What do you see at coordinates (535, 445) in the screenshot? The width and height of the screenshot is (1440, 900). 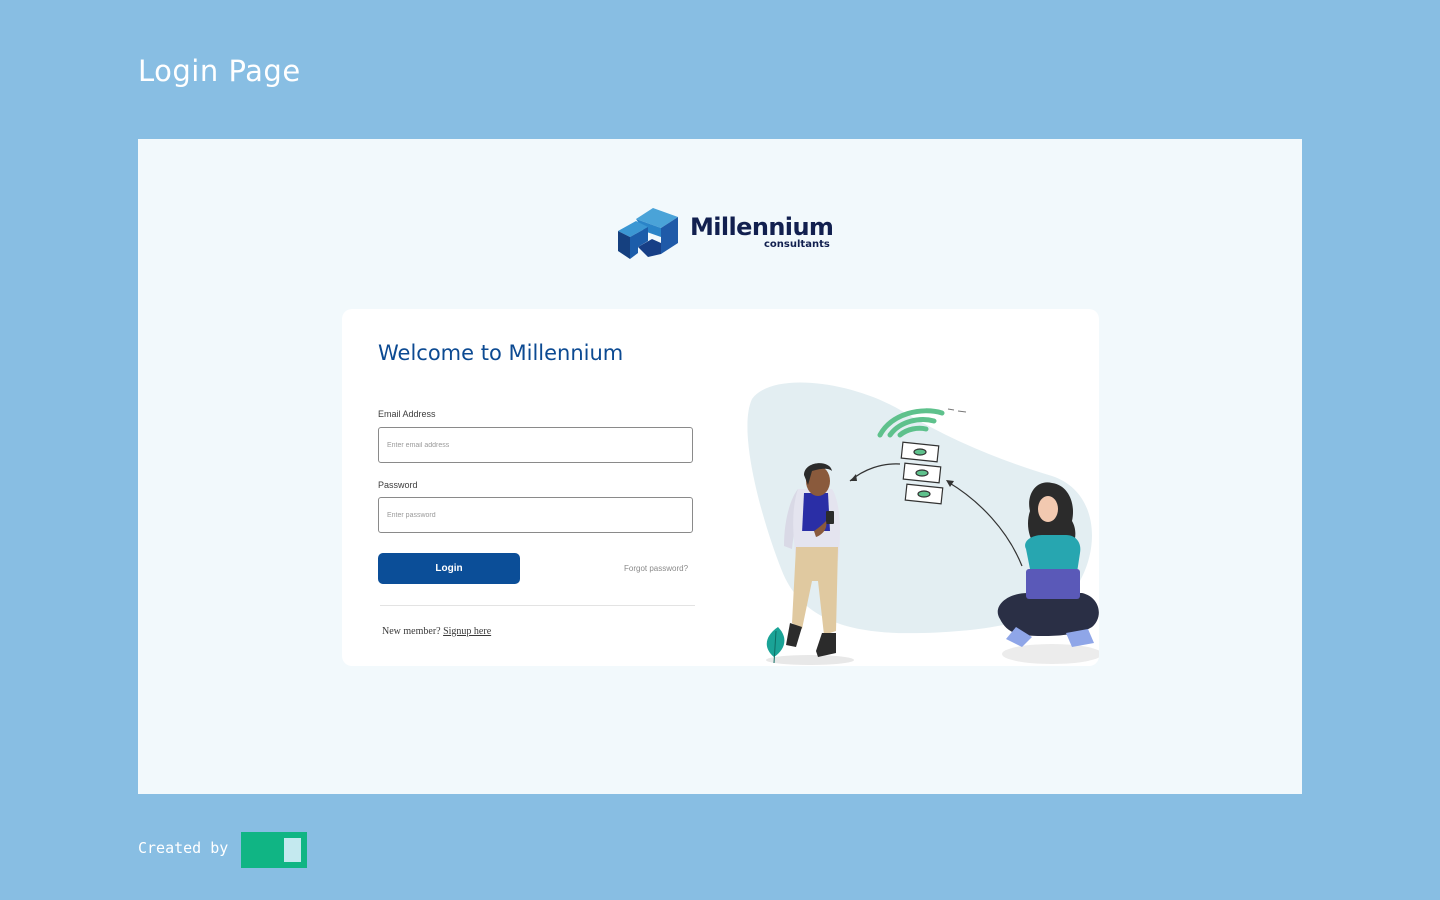 I see `email-field` at bounding box center [535, 445].